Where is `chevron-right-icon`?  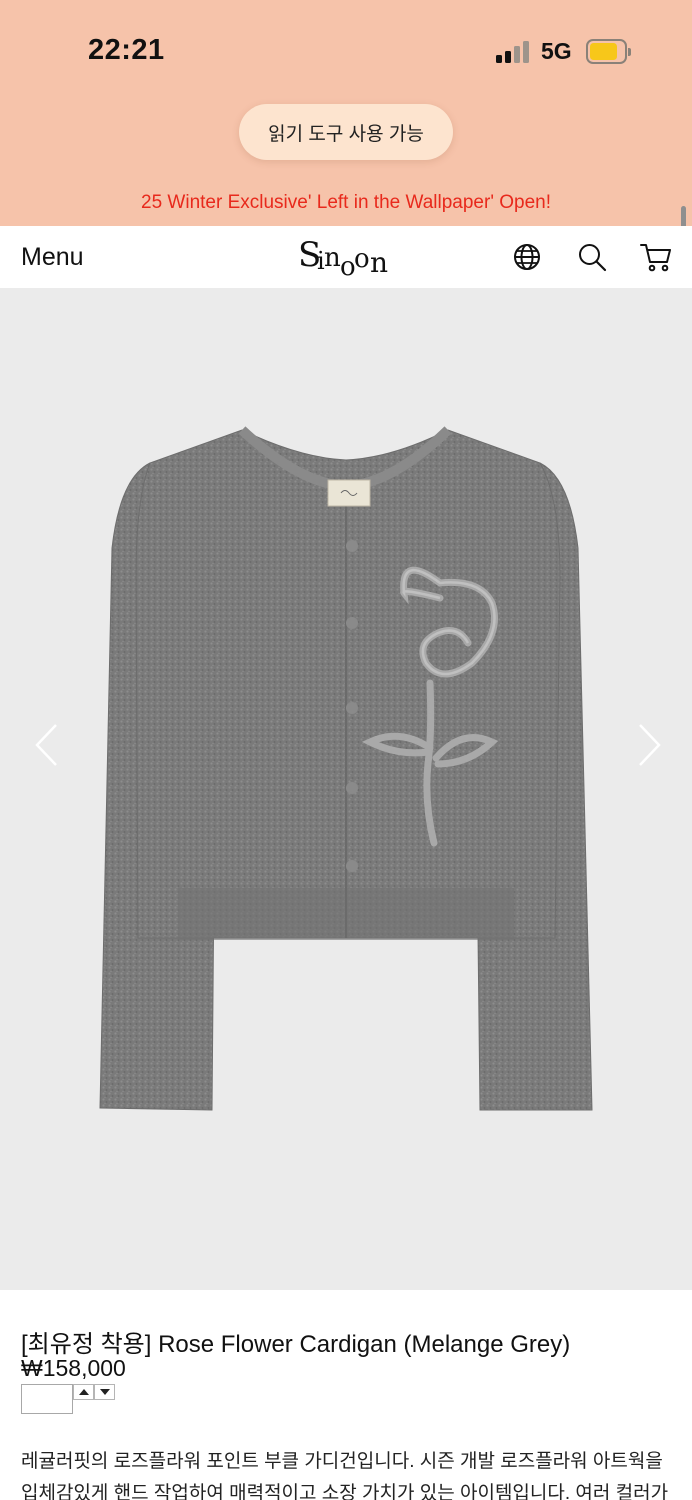 chevron-right-icon is located at coordinates (650, 745).